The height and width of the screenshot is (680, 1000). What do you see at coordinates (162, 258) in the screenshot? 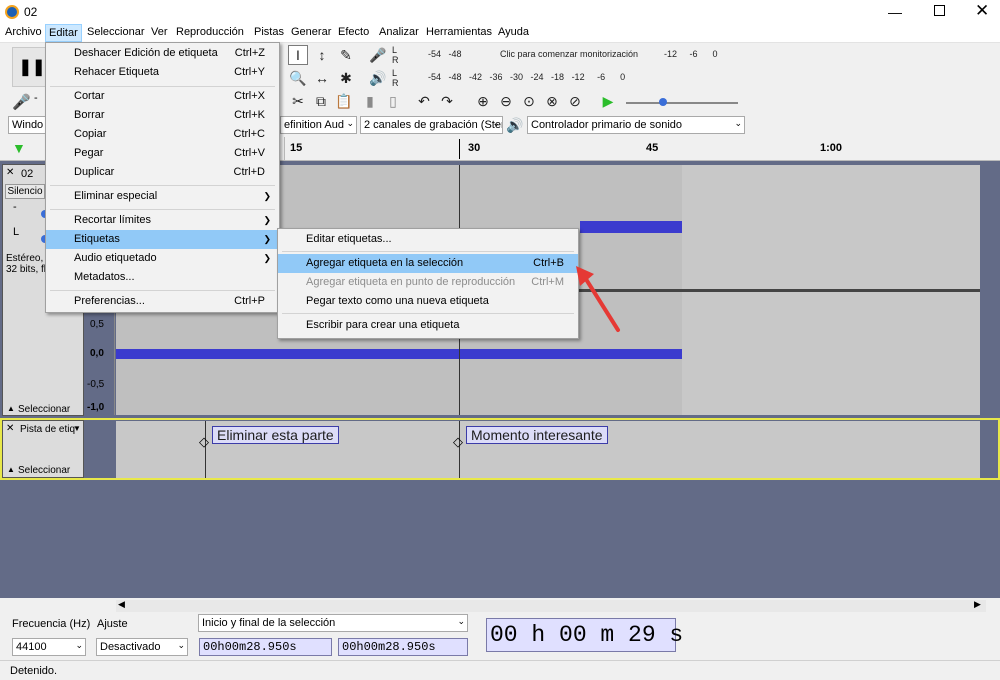
I see `menu-labeled-audio: Audio etiquetado ❯` at bounding box center [162, 258].